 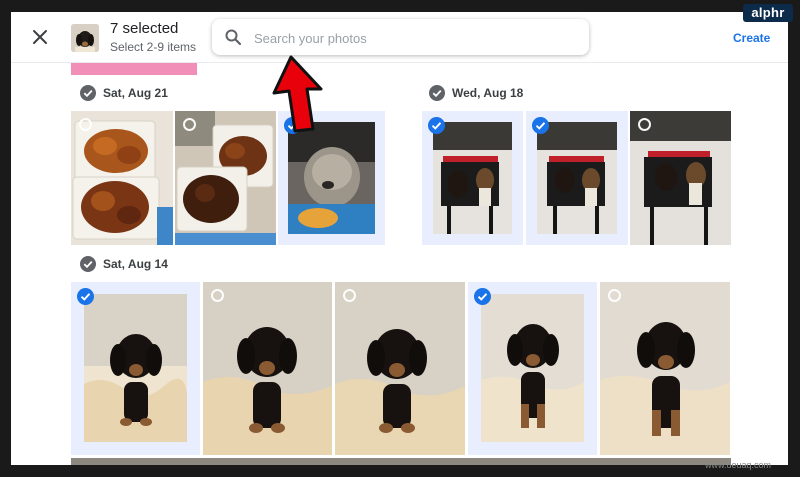 I want to click on create-button: Create, so click(x=751, y=38).